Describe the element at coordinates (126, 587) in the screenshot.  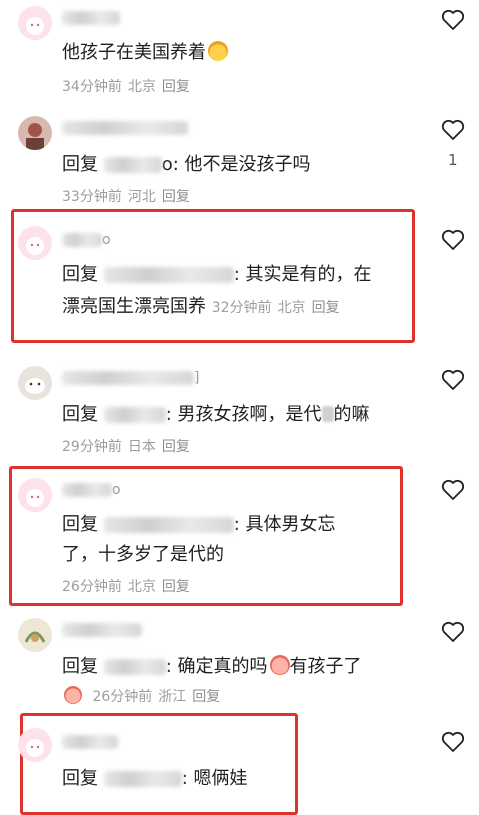
I see `comment-meta: 26分钟前 北京 回复` at that location.